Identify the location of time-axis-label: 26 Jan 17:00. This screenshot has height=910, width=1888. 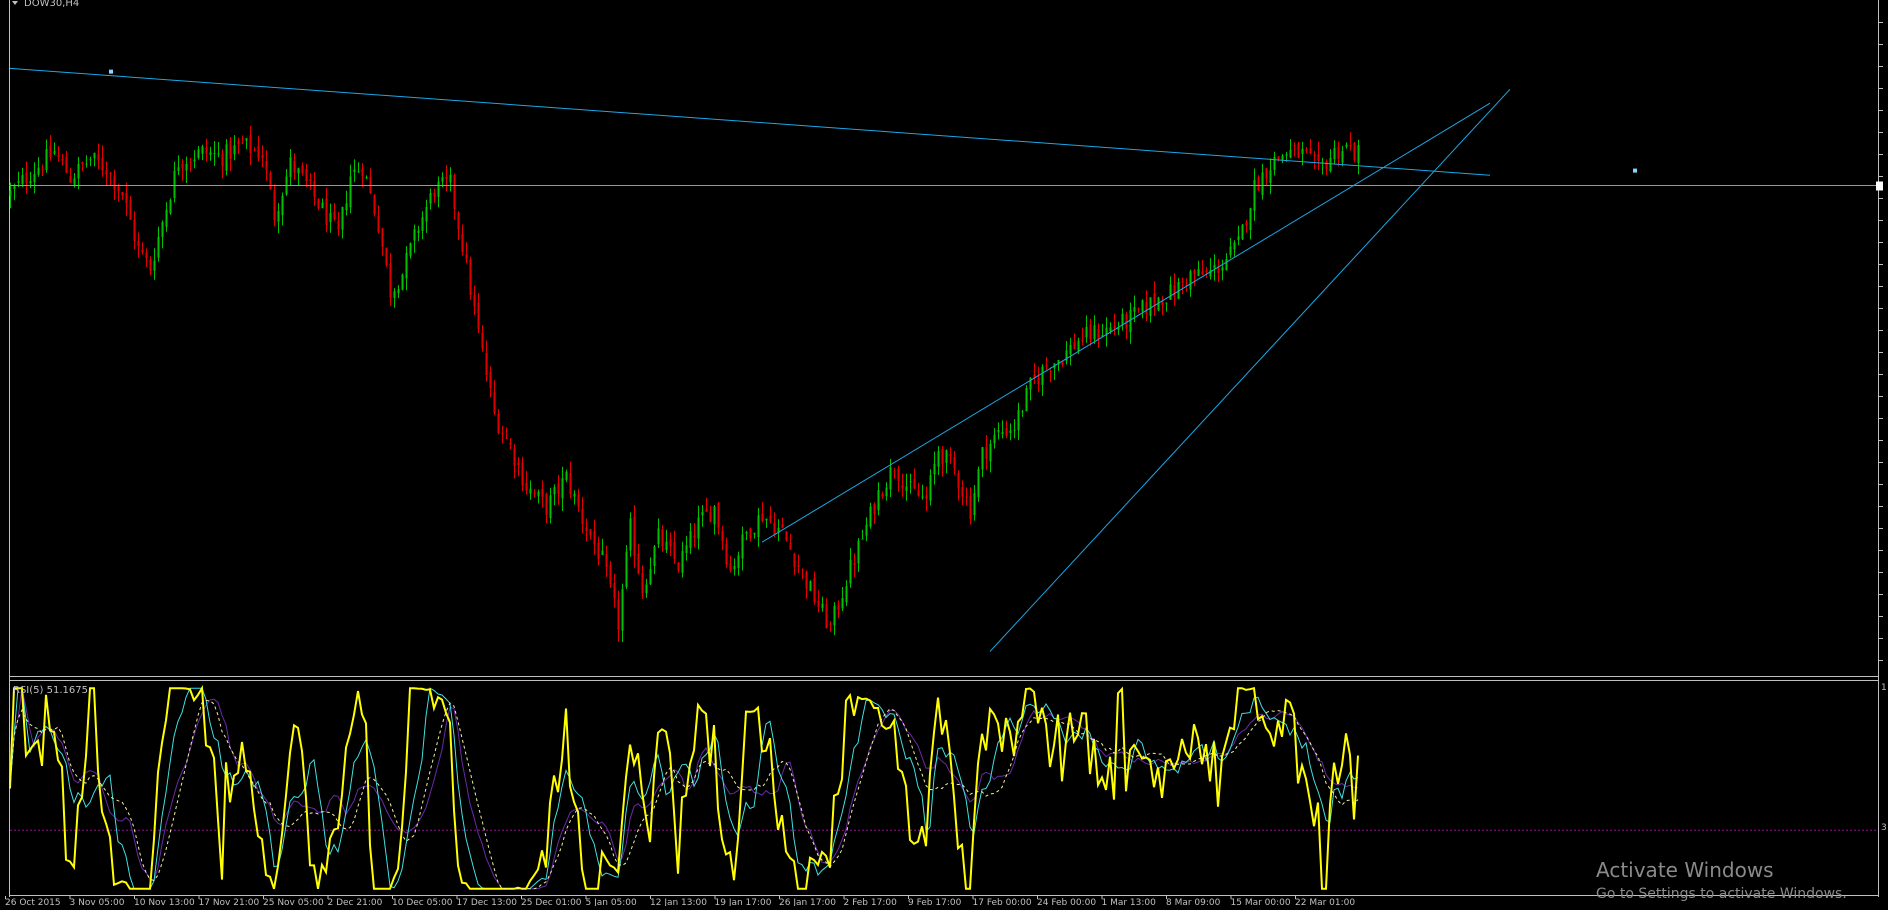
(807, 902).